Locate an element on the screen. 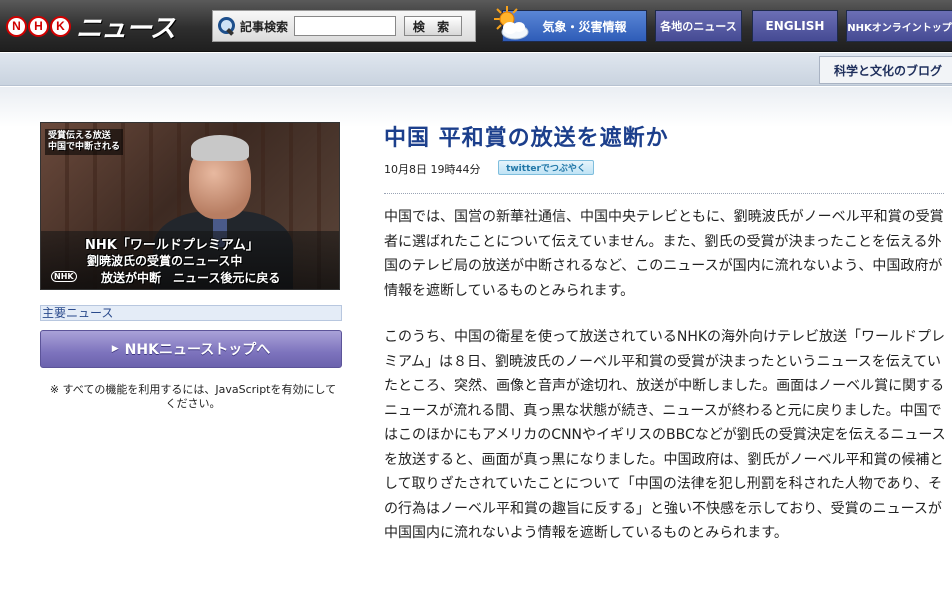  nav-online-label: NHKオンライントップ is located at coordinates (899, 28).